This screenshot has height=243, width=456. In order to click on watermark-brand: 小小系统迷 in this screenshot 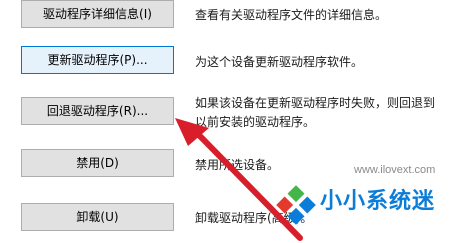, I will do `click(378, 201)`.